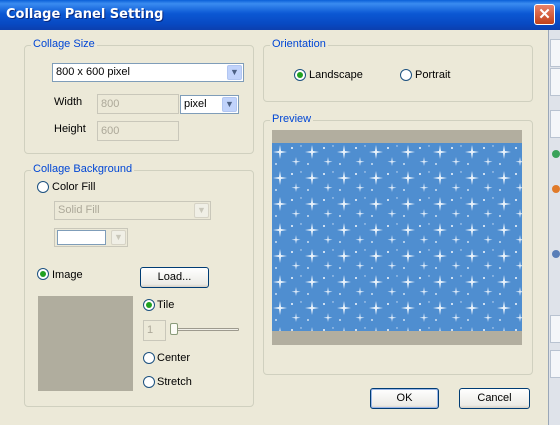 The width and height of the screenshot is (560, 425). Describe the element at coordinates (70, 129) in the screenshot. I see `height-label: Height` at that location.